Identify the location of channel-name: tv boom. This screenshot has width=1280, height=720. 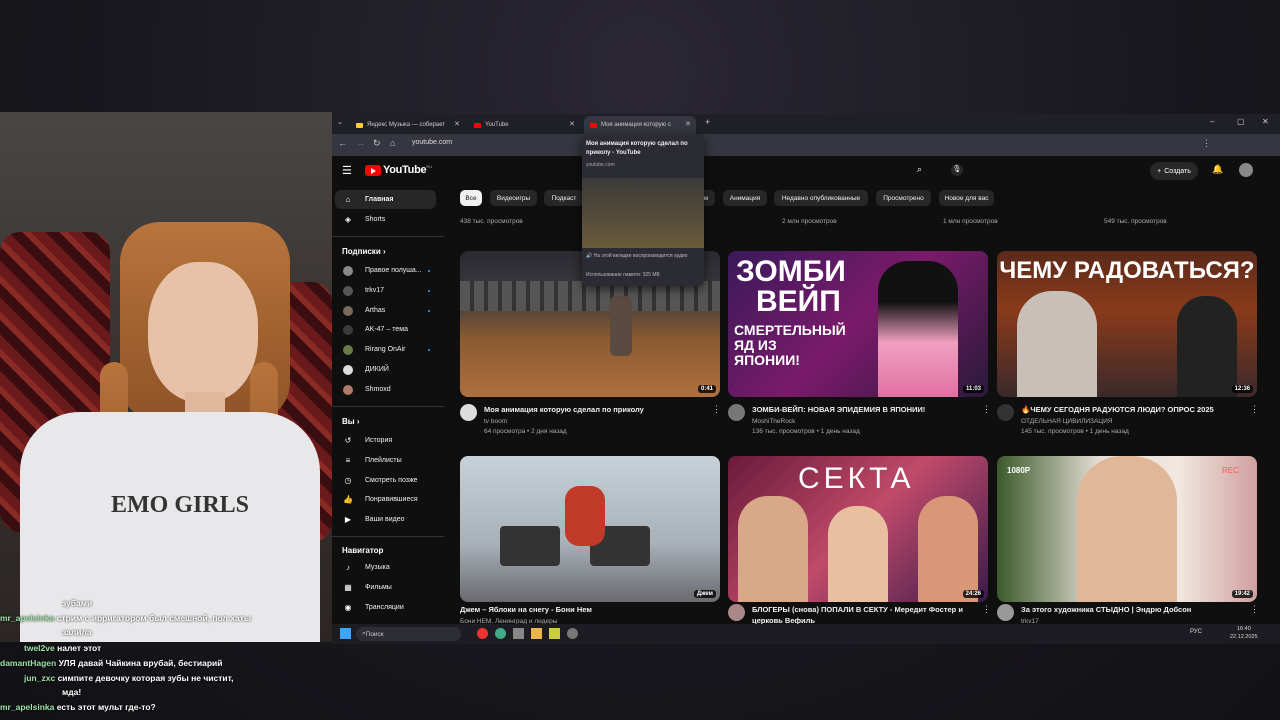
(599, 421).